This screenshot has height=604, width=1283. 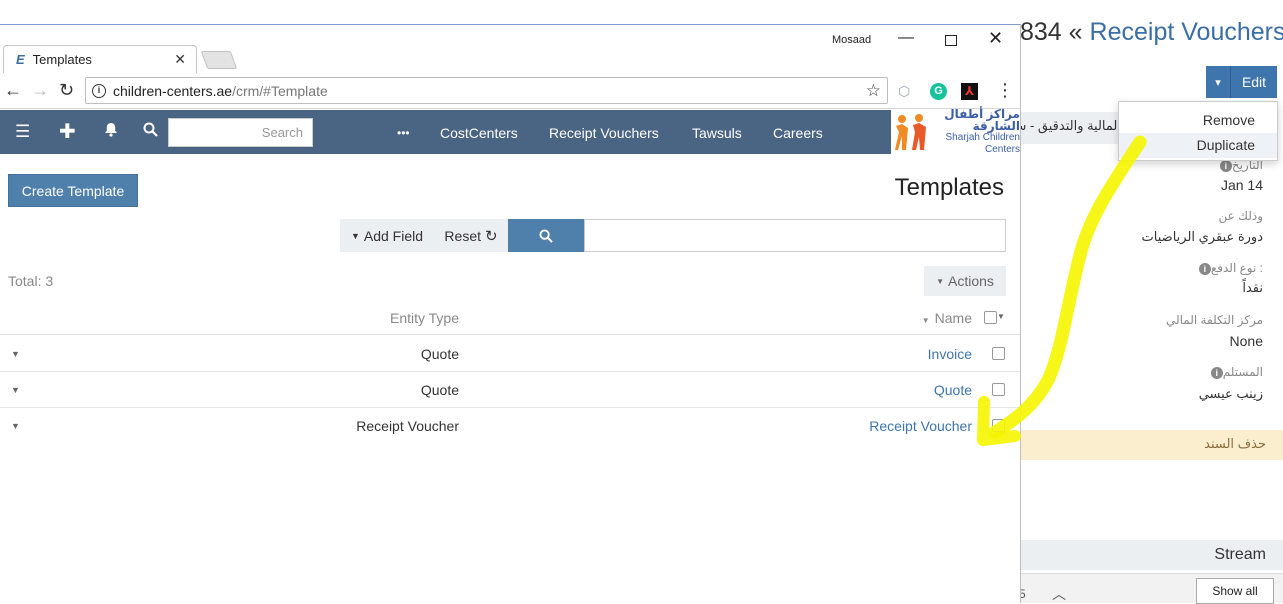 What do you see at coordinates (990, 317) in the screenshot?
I see `select-all-checkbox` at bounding box center [990, 317].